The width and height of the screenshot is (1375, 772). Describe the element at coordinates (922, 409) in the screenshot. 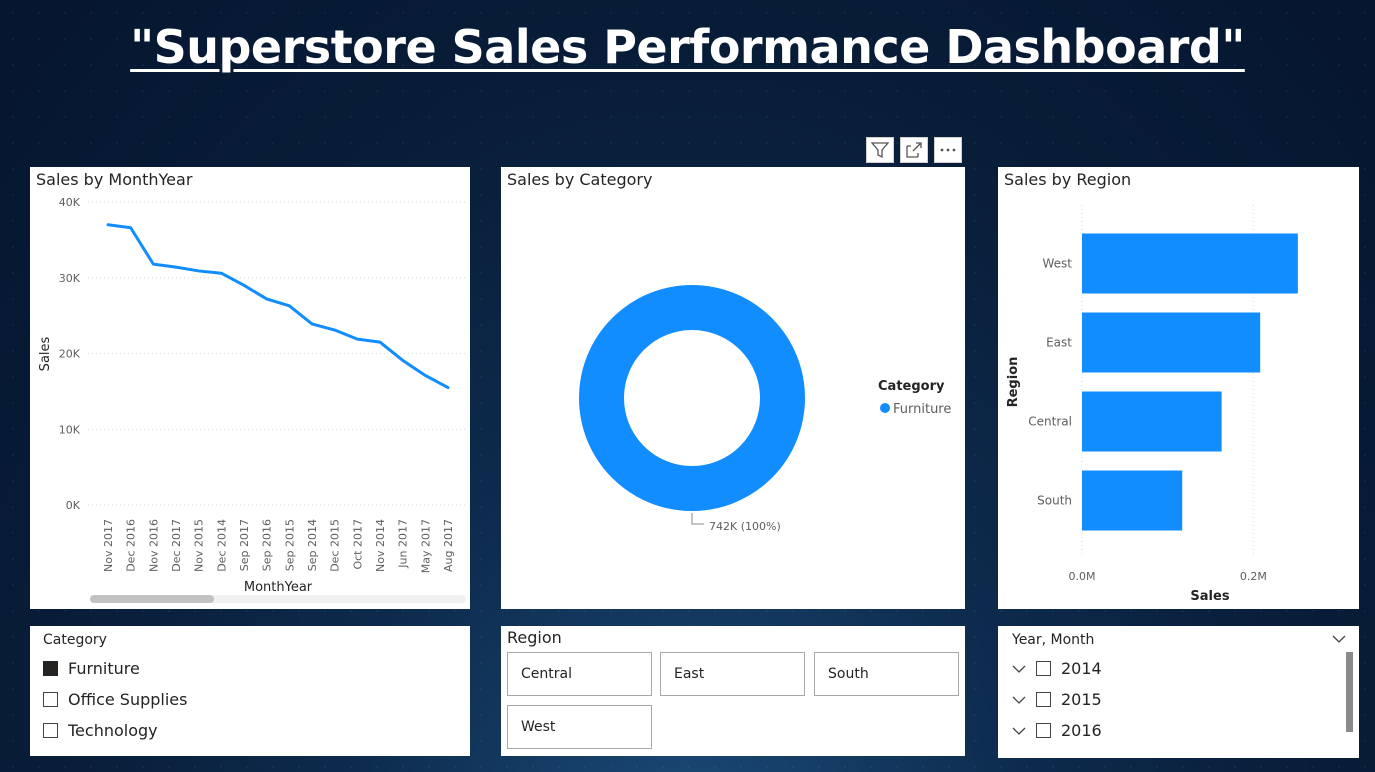

I see `legend-label: Furniture` at that location.